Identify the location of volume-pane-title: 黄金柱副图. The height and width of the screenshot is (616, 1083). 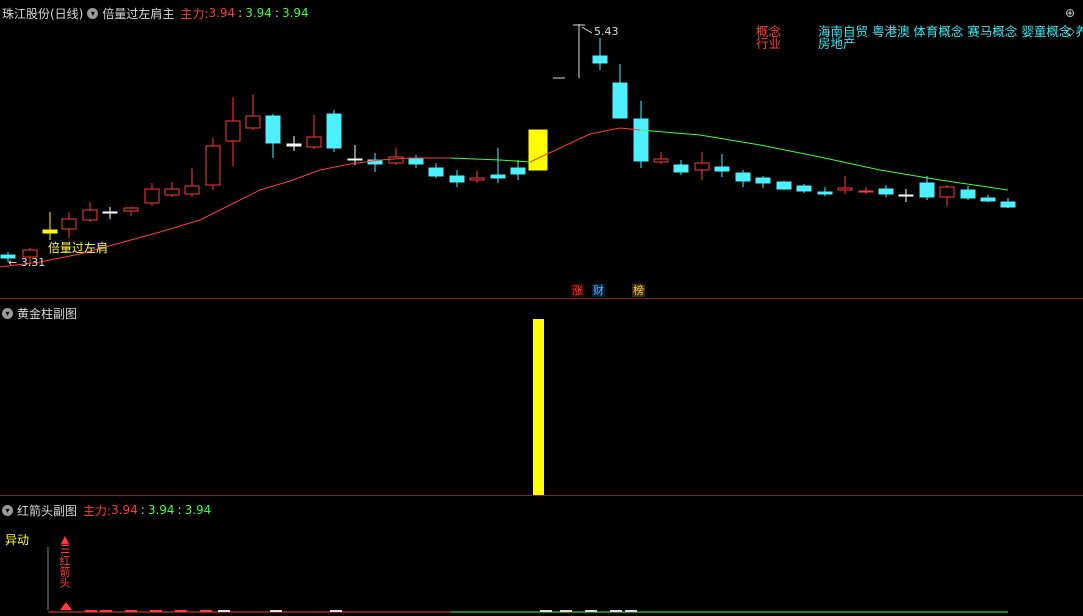
(47, 313).